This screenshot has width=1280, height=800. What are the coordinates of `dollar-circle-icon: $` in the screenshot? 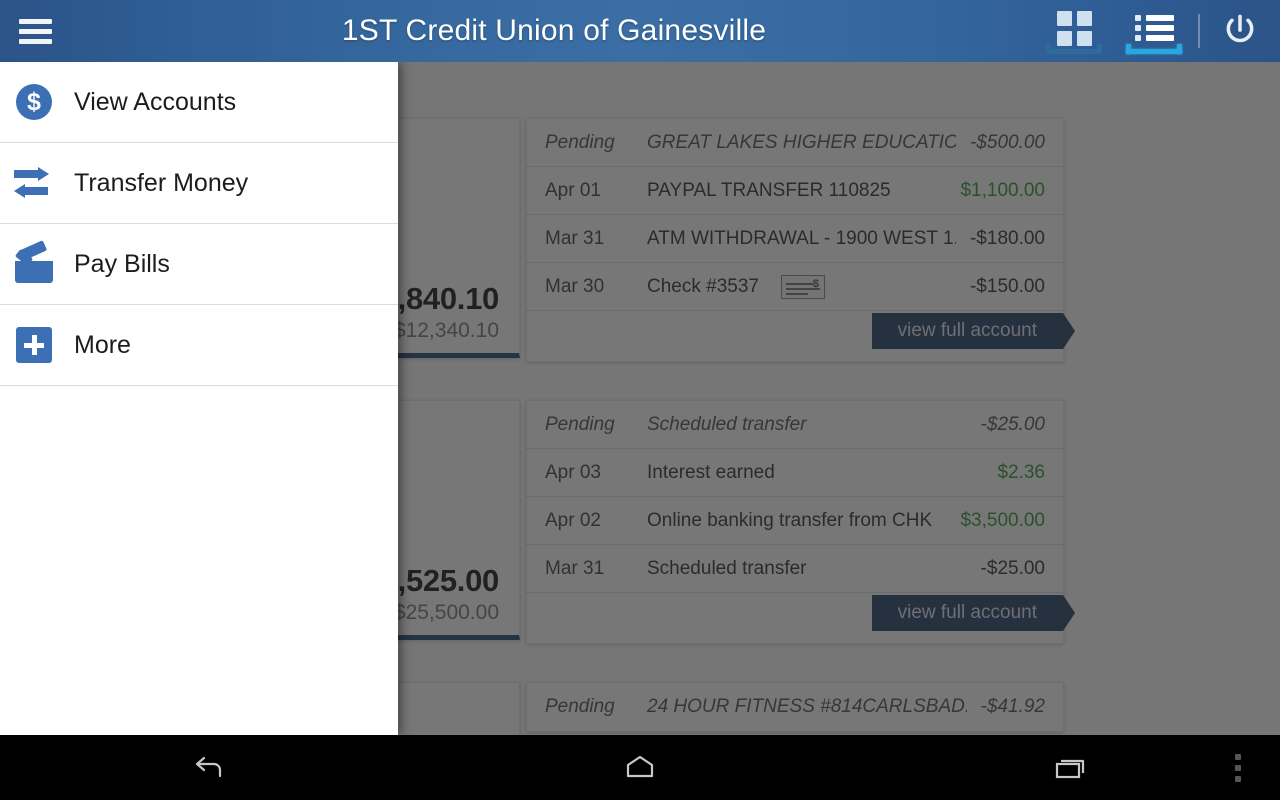 It's located at (34, 102).